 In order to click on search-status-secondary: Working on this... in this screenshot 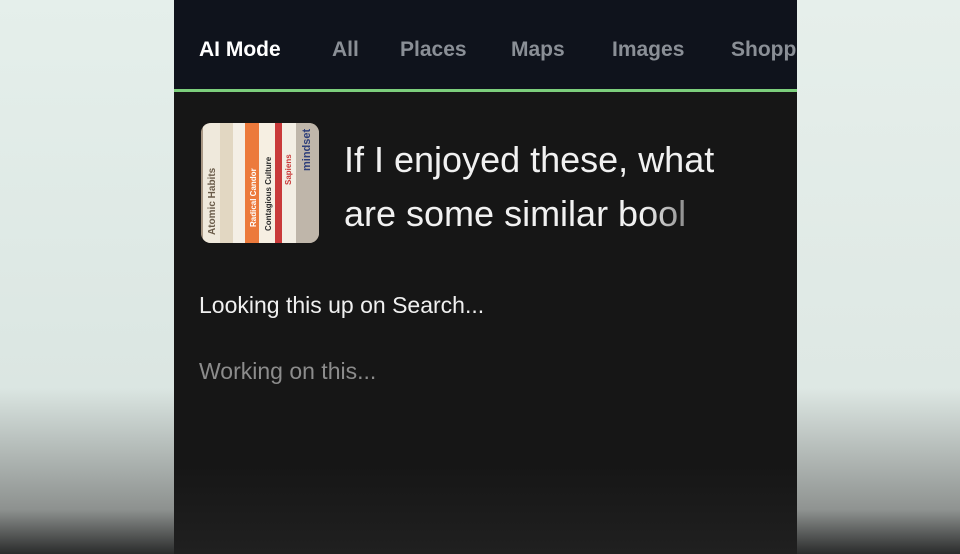, I will do `click(288, 371)`.